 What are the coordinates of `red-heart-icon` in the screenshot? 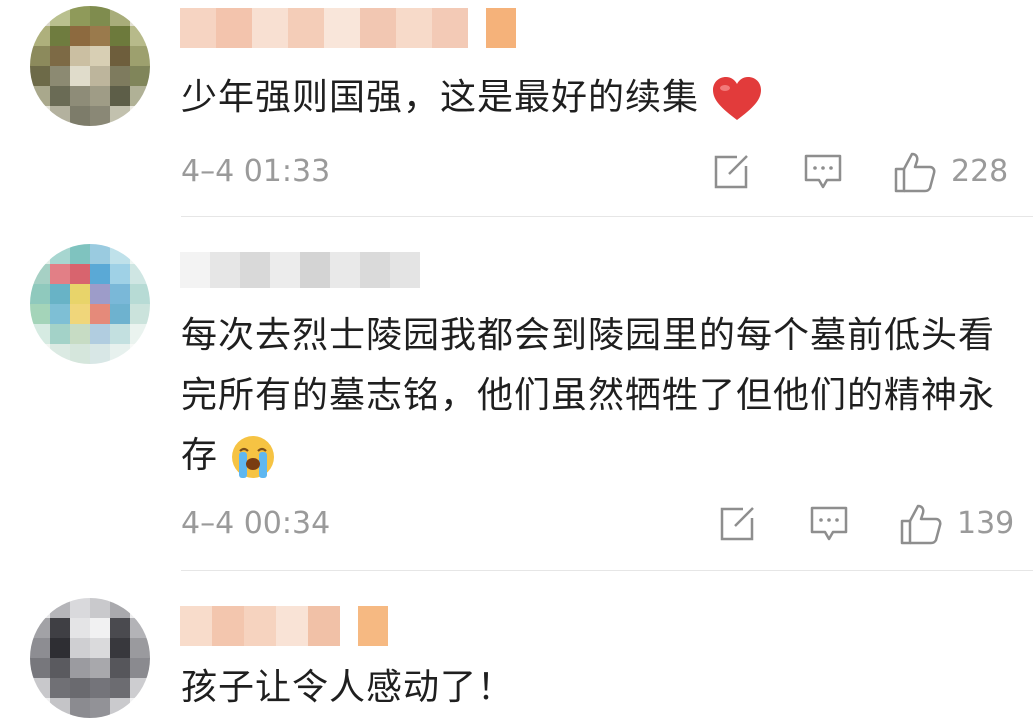 It's located at (737, 98).